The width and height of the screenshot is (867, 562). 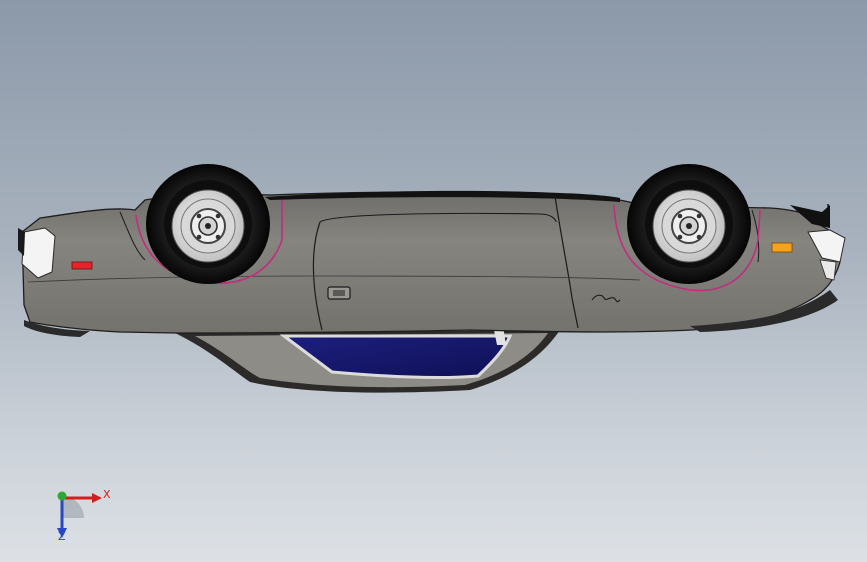 What do you see at coordinates (208, 224) in the screenshot?
I see `rear-wheel` at bounding box center [208, 224].